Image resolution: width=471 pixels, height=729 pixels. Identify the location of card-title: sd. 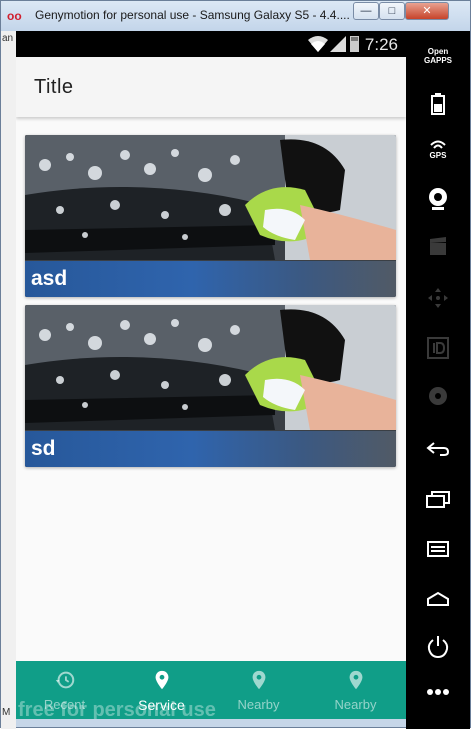
(43, 448).